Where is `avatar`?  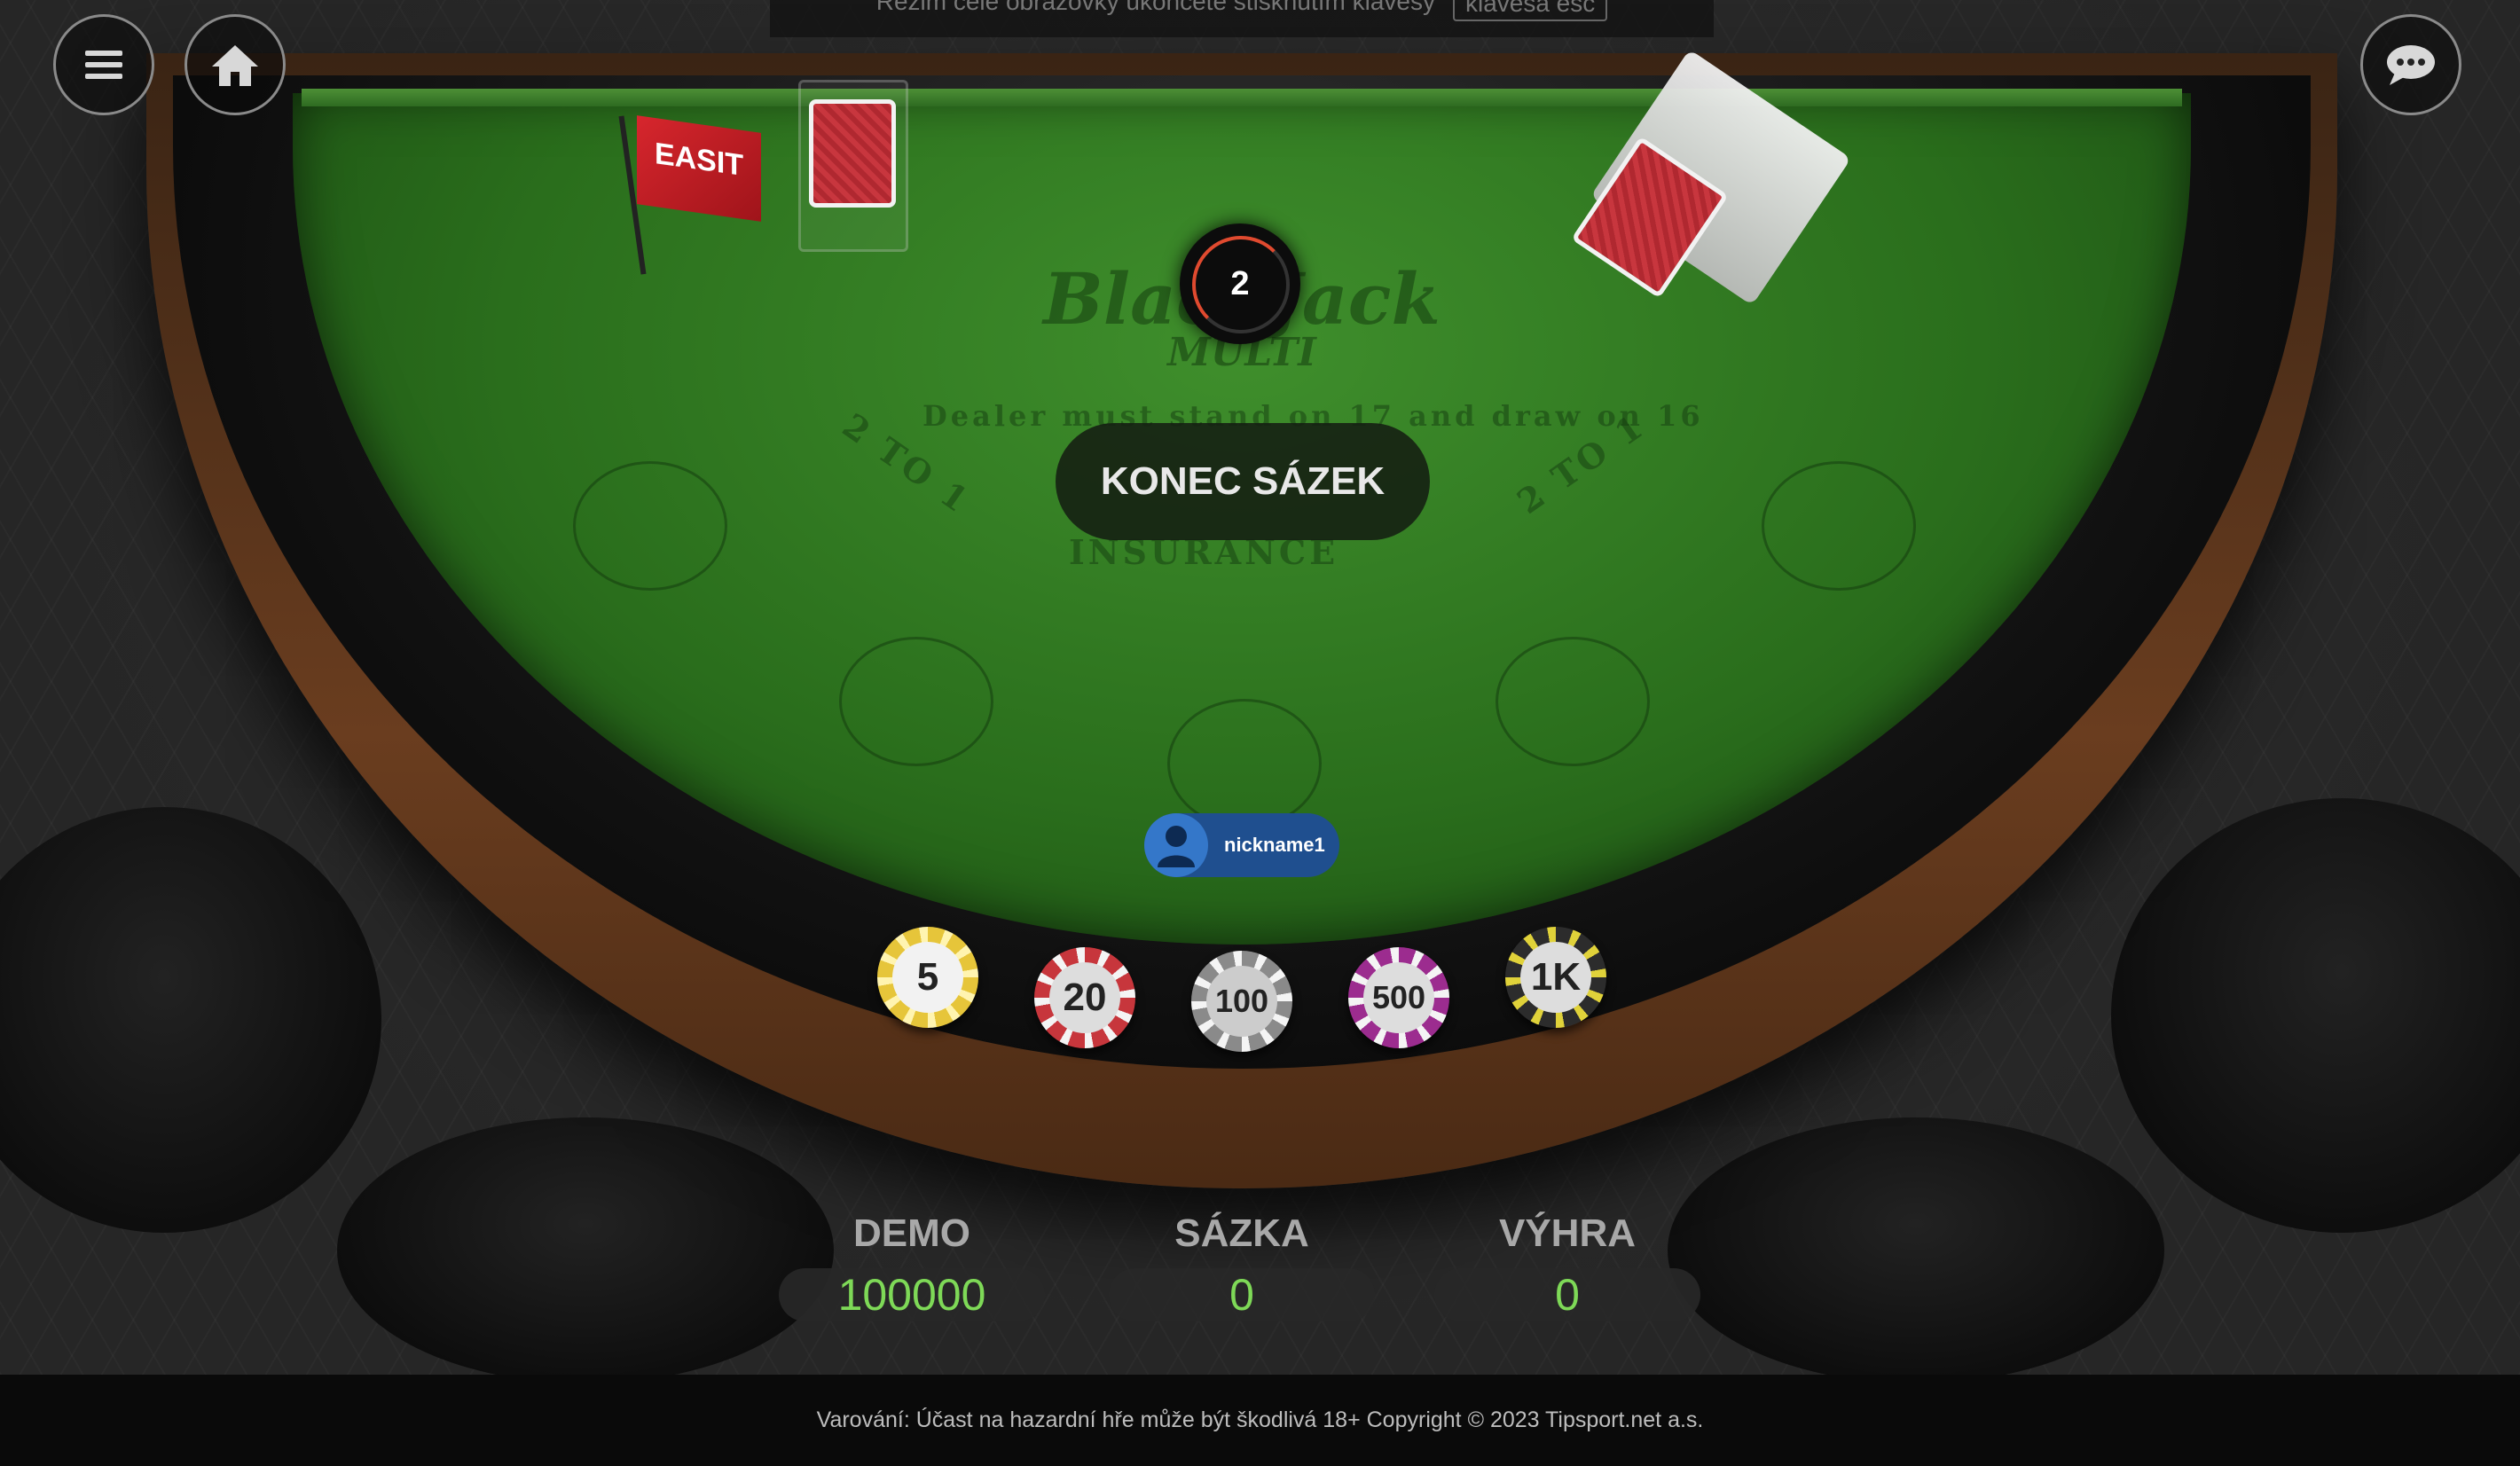 avatar is located at coordinates (1176, 845).